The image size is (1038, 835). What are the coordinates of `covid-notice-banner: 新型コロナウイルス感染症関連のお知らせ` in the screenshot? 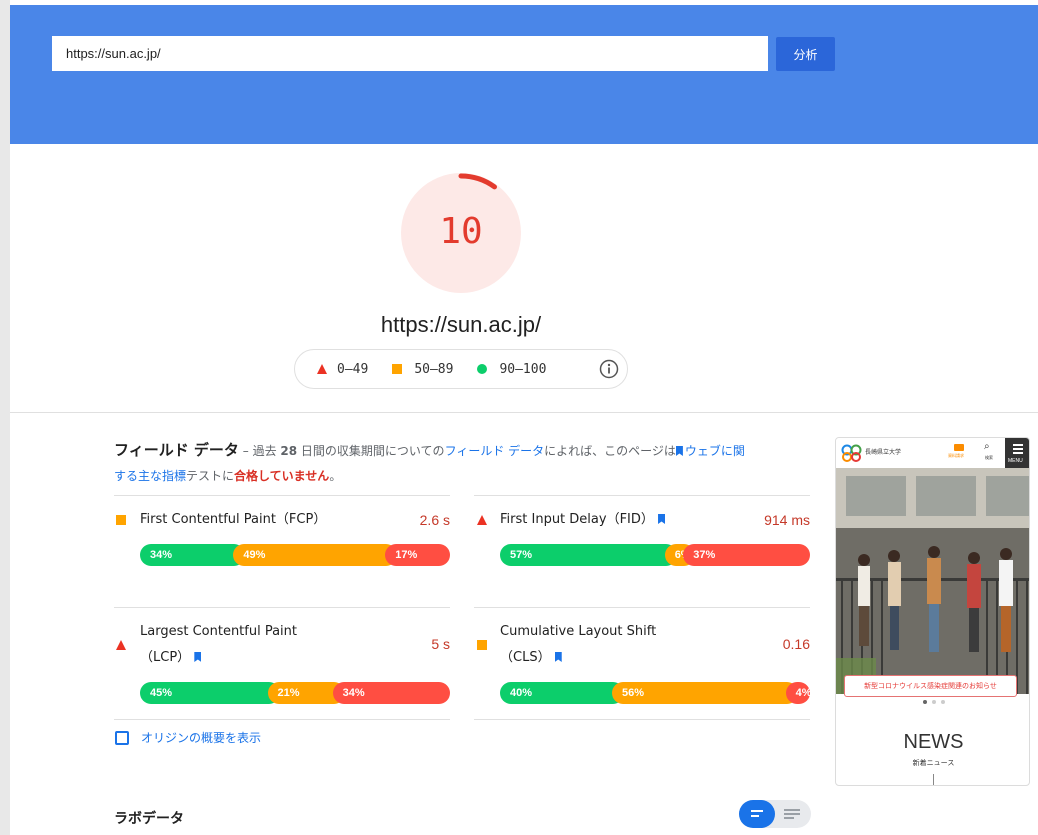 It's located at (930, 686).